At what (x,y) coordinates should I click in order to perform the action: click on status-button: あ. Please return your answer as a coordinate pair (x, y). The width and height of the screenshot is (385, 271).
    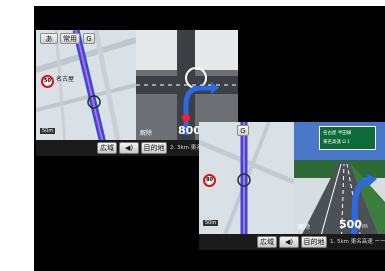
    Looking at the image, I should click on (49, 38).